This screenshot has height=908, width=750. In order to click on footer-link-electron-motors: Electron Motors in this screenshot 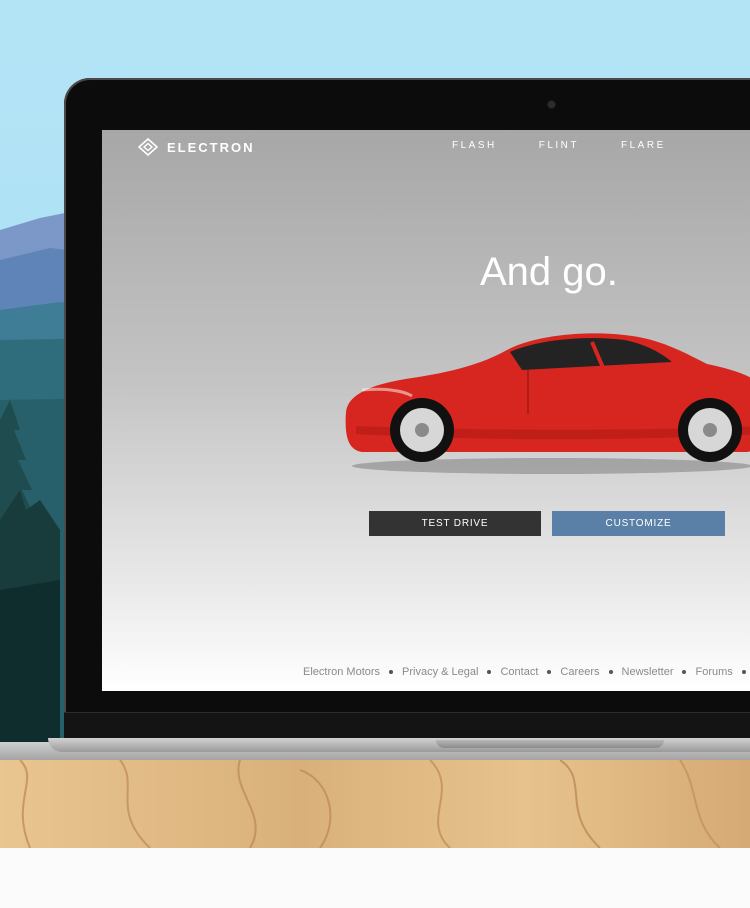, I will do `click(341, 672)`.